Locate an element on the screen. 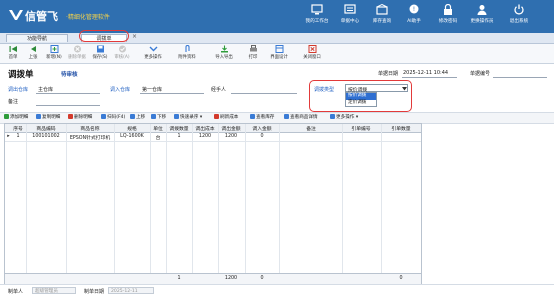 This screenshot has width=554, height=302. handler-field is located at coordinates (263, 89).